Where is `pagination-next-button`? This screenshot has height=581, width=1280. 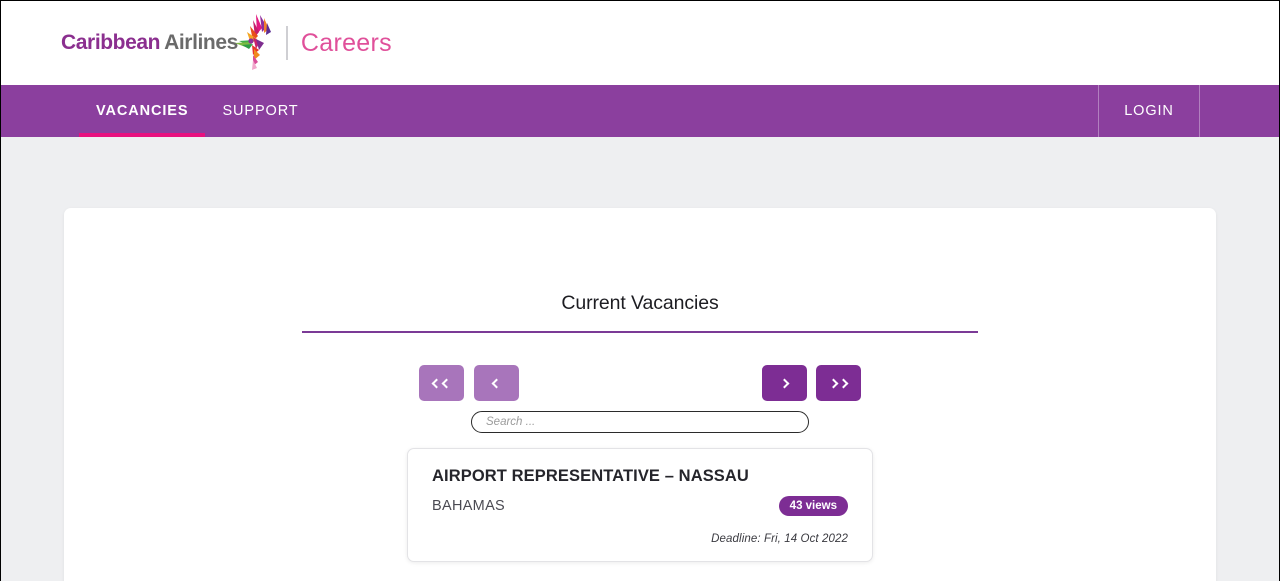
pagination-next-button is located at coordinates (784, 383).